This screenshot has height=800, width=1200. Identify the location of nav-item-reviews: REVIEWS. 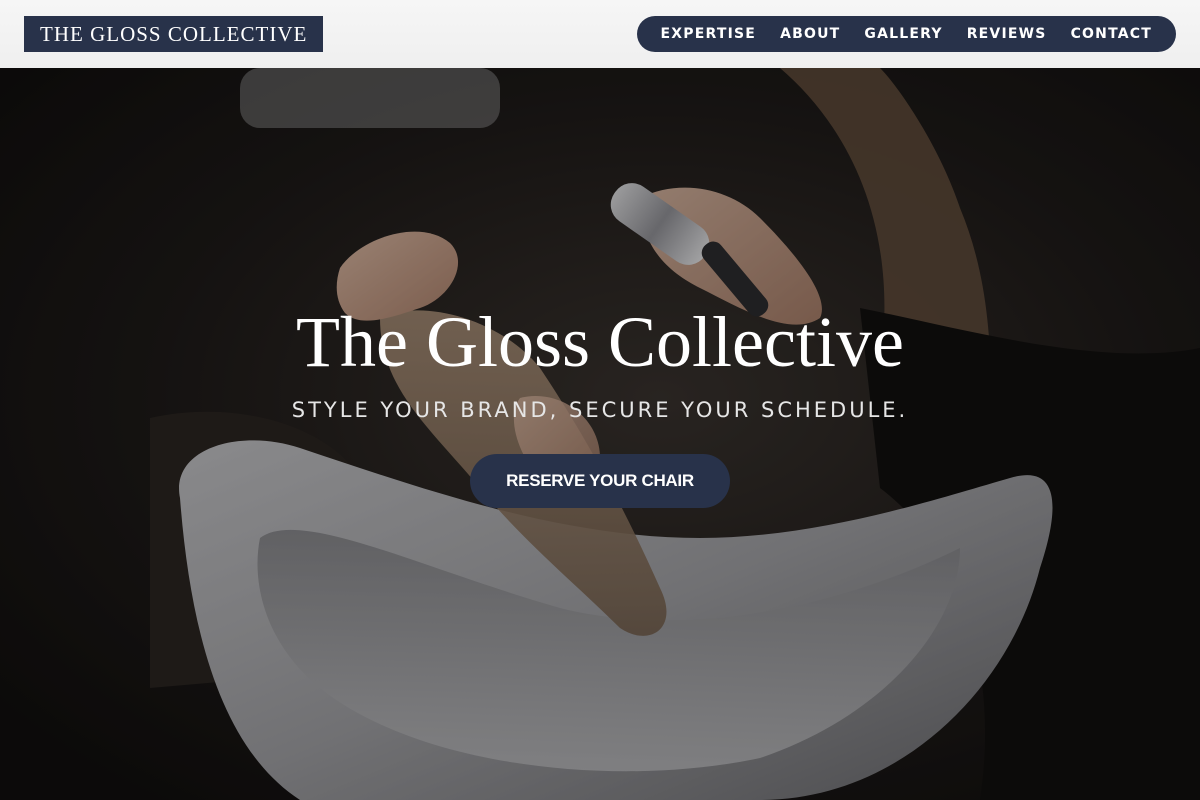
(1007, 34).